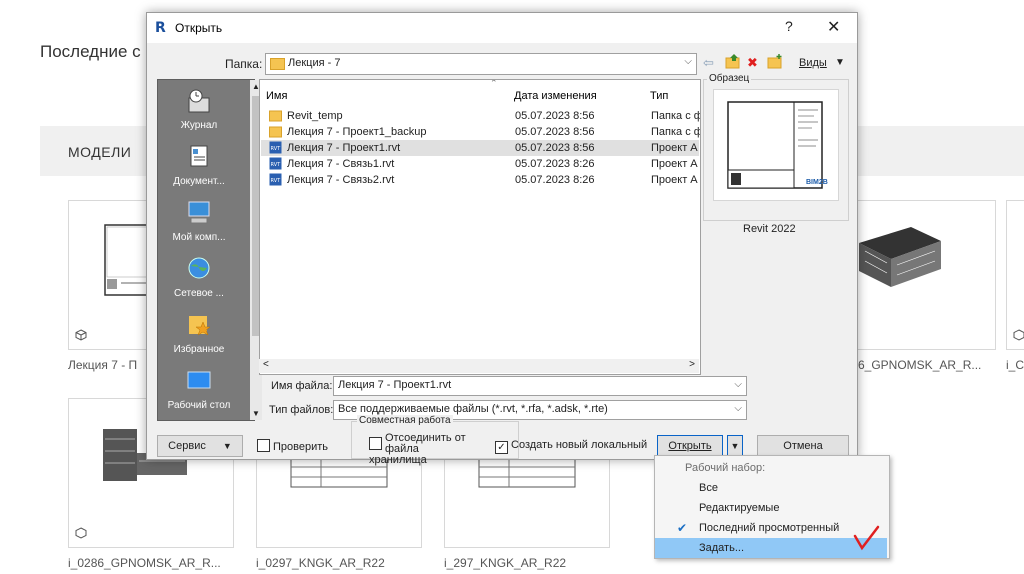 Image resolution: width=1024 pixels, height=574 pixels. I want to click on revit-version: Revit 2022, so click(769, 229).